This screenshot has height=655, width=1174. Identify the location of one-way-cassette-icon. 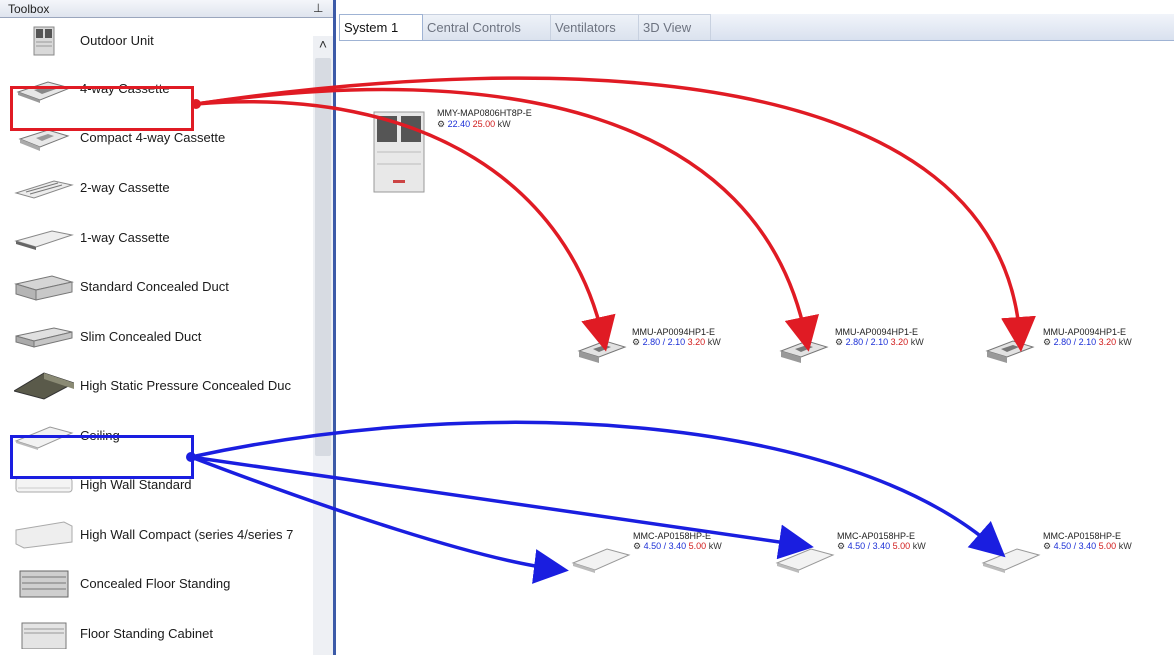
(44, 240).